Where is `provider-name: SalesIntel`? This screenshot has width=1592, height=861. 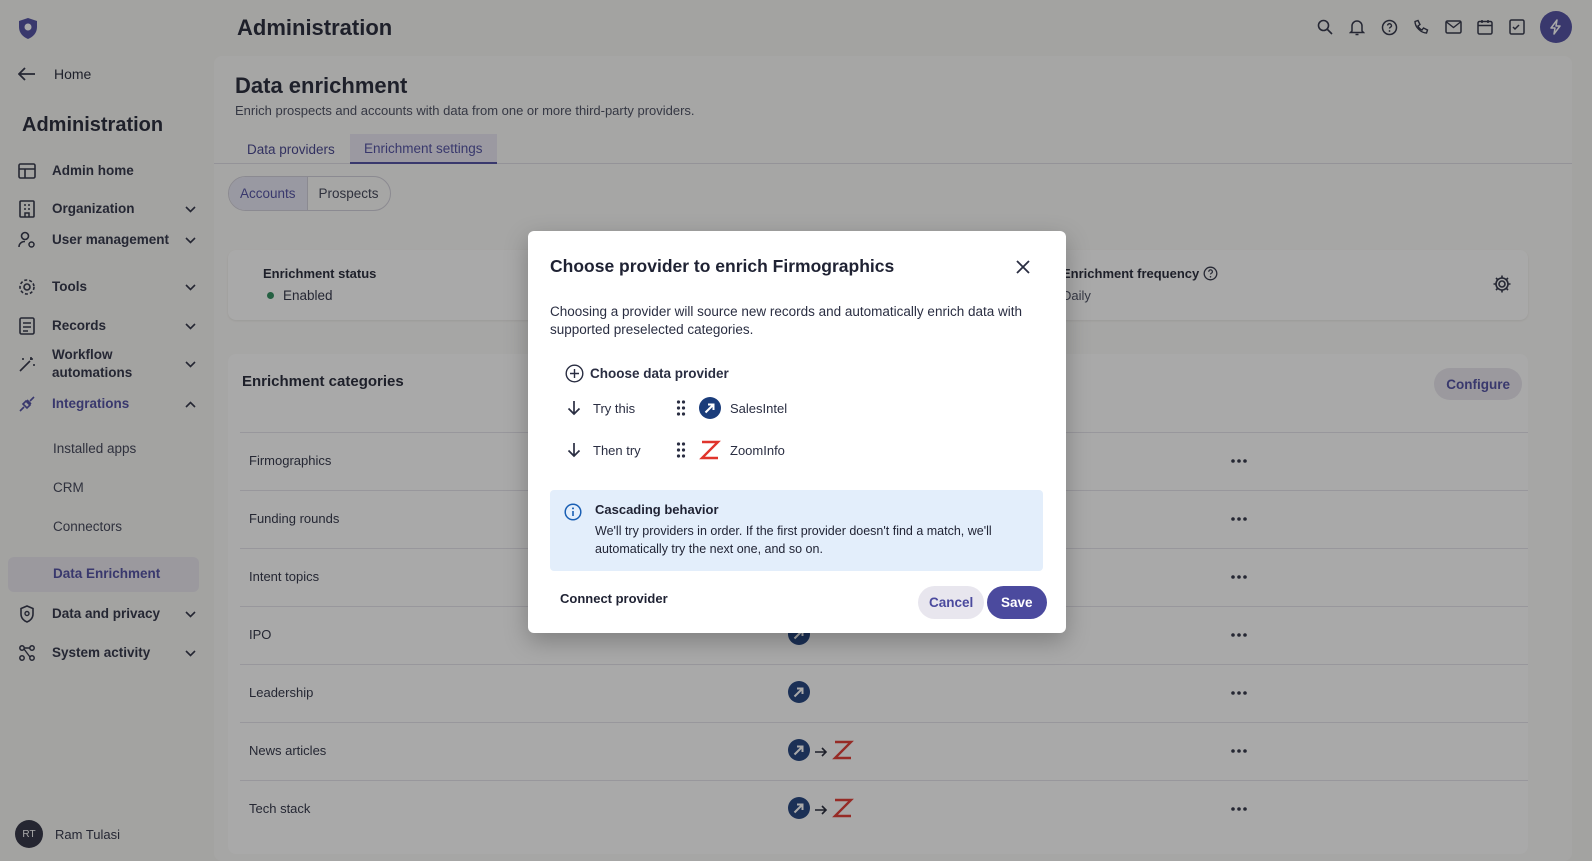
provider-name: SalesIntel is located at coordinates (759, 408).